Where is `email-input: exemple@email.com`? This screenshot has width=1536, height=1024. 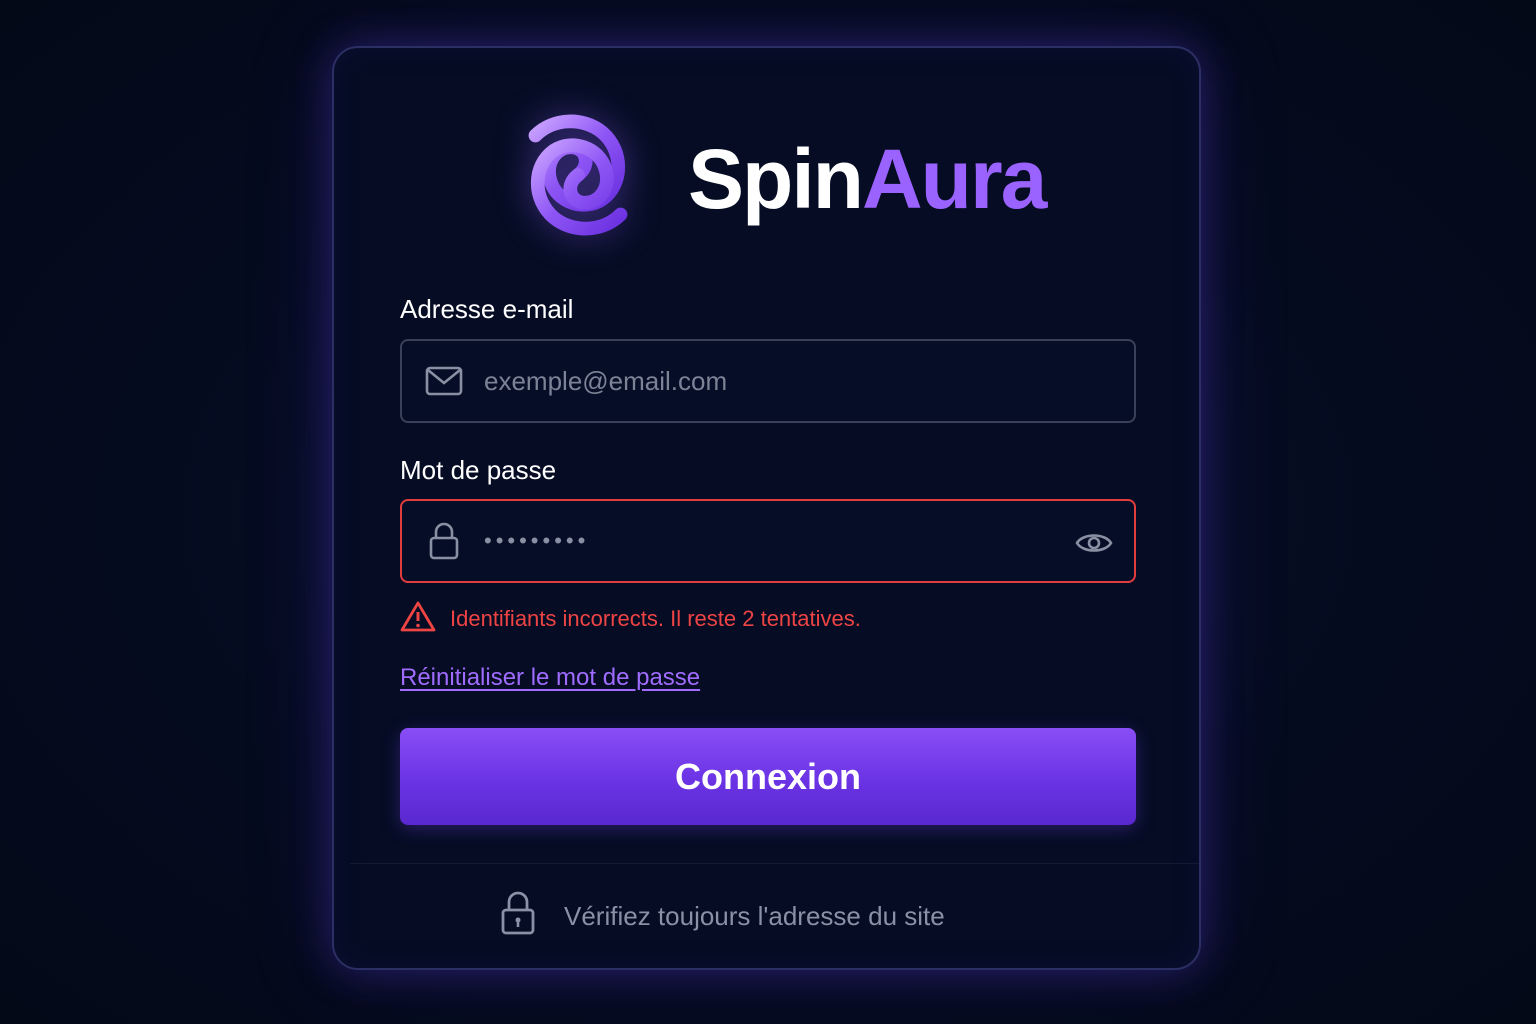 email-input: exemple@email.com is located at coordinates (605, 381).